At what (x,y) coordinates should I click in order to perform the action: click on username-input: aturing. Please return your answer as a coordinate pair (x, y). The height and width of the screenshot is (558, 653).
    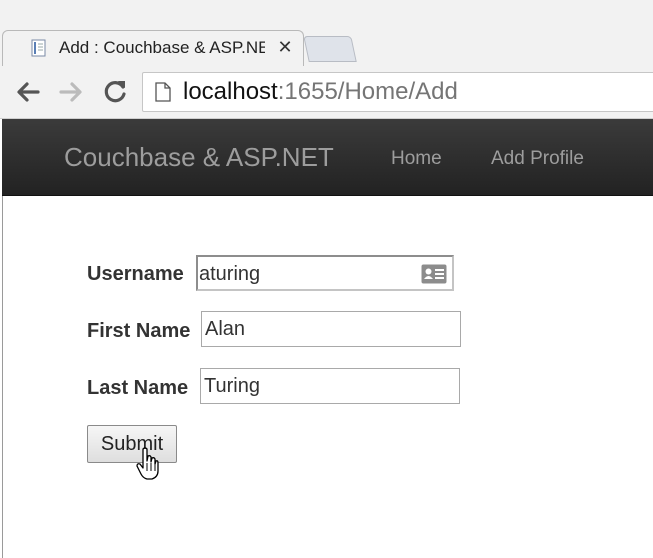
    Looking at the image, I should click on (325, 273).